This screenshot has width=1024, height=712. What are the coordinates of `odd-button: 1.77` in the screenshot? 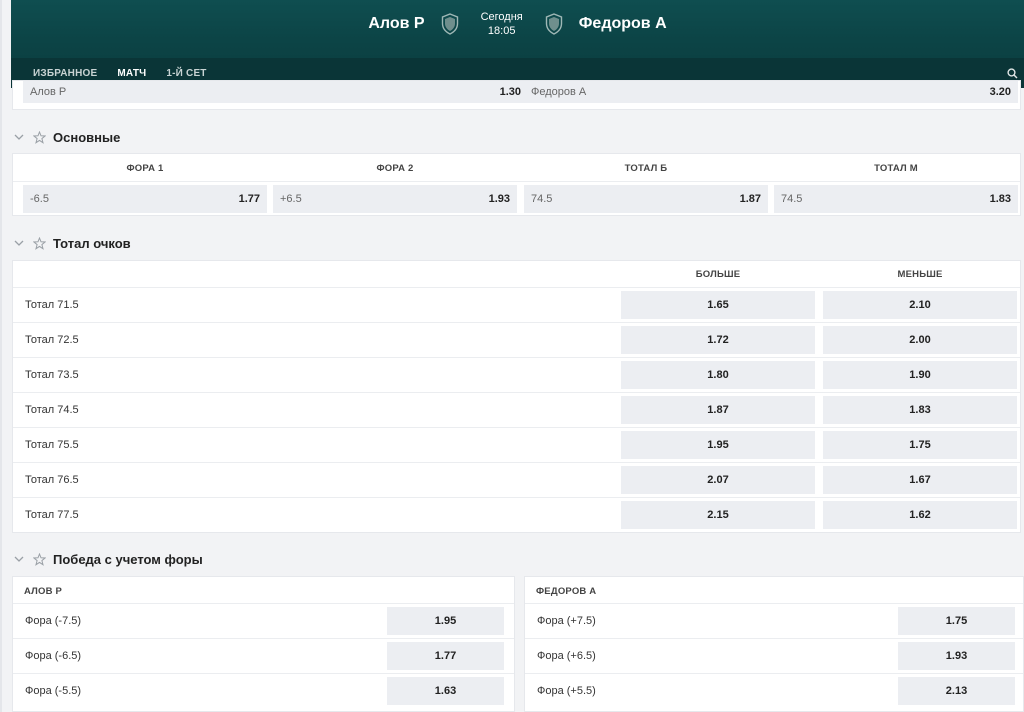 It's located at (445, 656).